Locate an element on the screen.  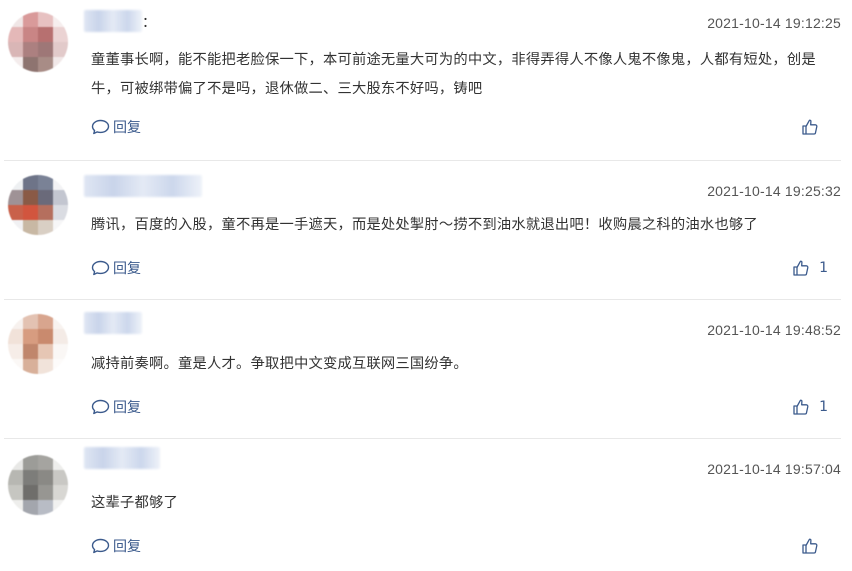
comment-timestamp: 2021-10-14 19:57:04 is located at coordinates (774, 469).